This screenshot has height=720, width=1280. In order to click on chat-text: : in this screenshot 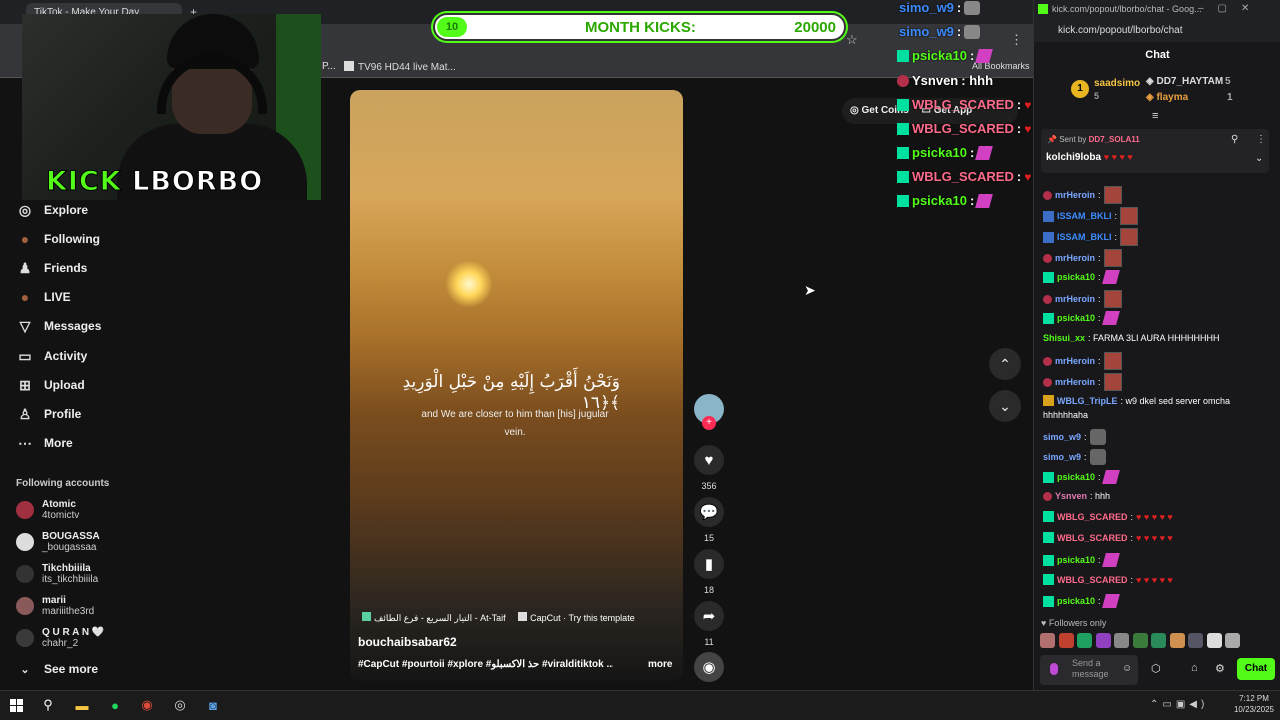, I will do `click(1085, 437)`.